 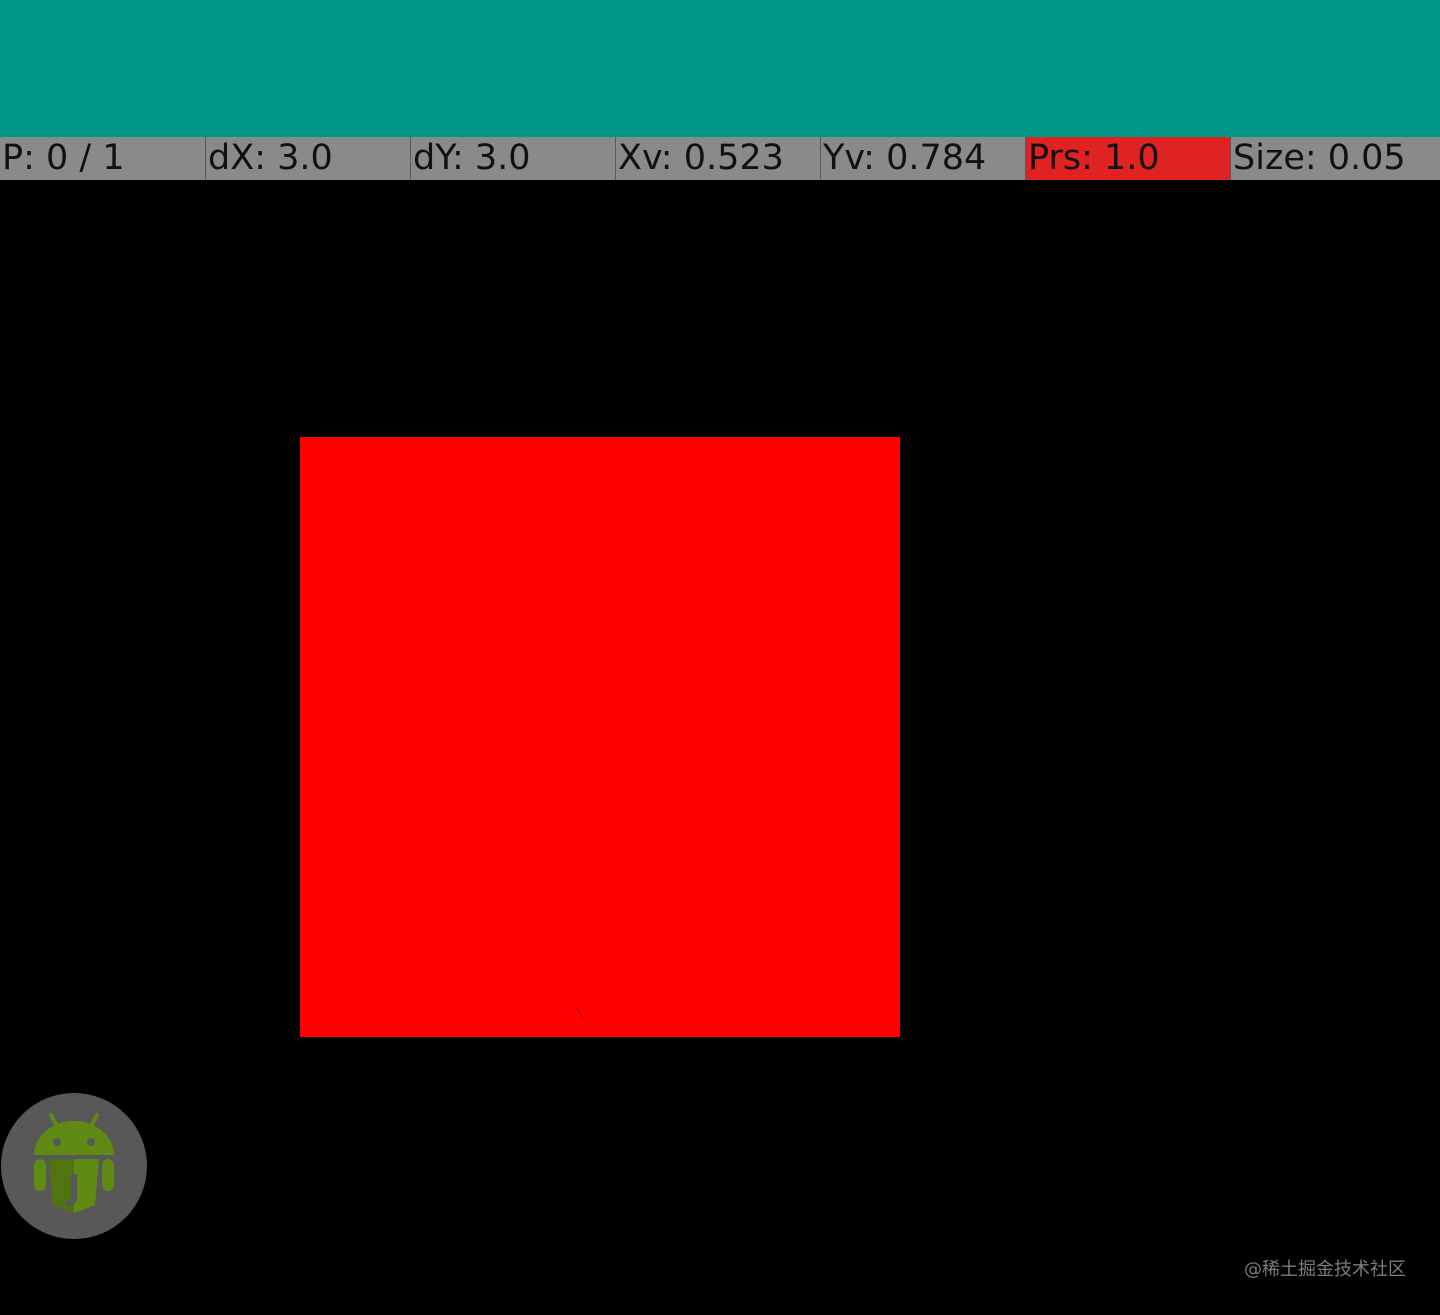 I want to click on touch-trace-mark, so click(x=580, y=1013).